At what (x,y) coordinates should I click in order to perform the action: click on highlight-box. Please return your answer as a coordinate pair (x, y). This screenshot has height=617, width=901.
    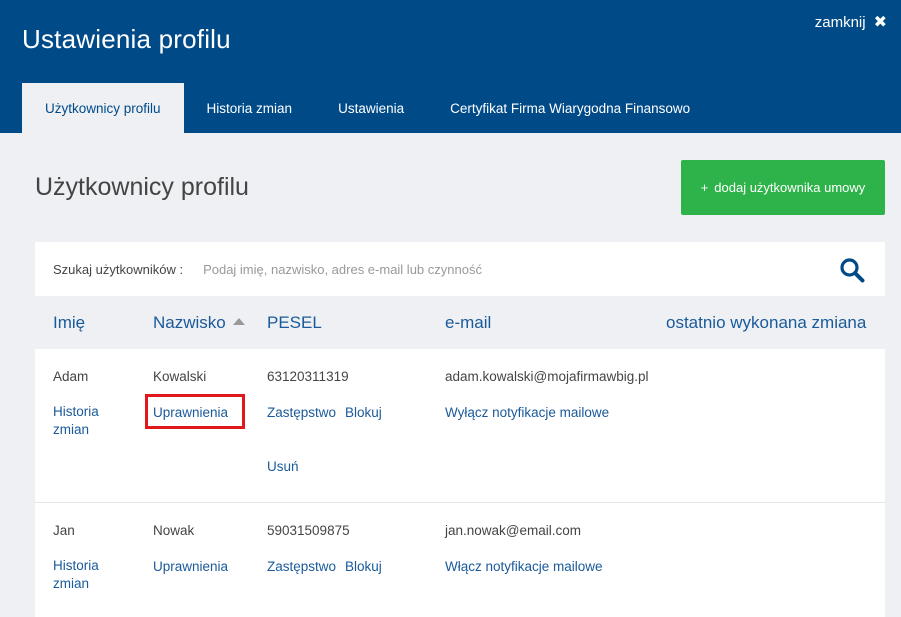
    Looking at the image, I should click on (195, 411).